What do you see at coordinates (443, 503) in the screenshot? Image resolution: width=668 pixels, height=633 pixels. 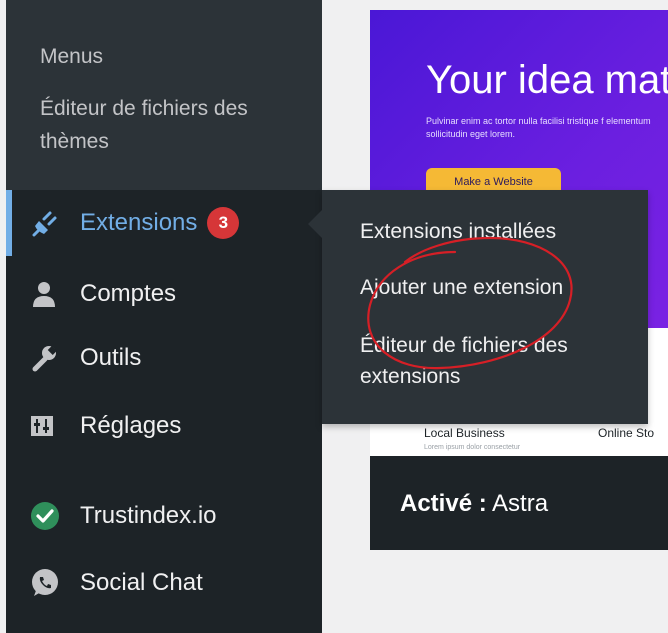 I see `active-theme-prefix: Activé :` at bounding box center [443, 503].